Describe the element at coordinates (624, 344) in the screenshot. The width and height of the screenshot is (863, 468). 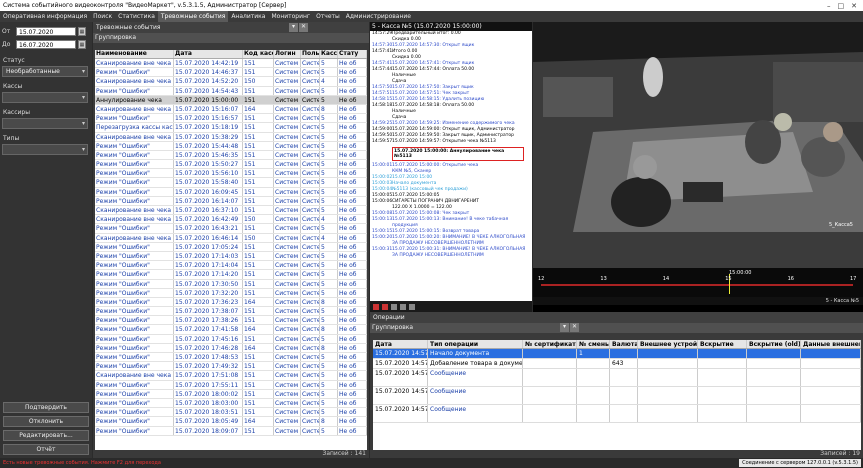
I see `column-header: Валюта` at that location.